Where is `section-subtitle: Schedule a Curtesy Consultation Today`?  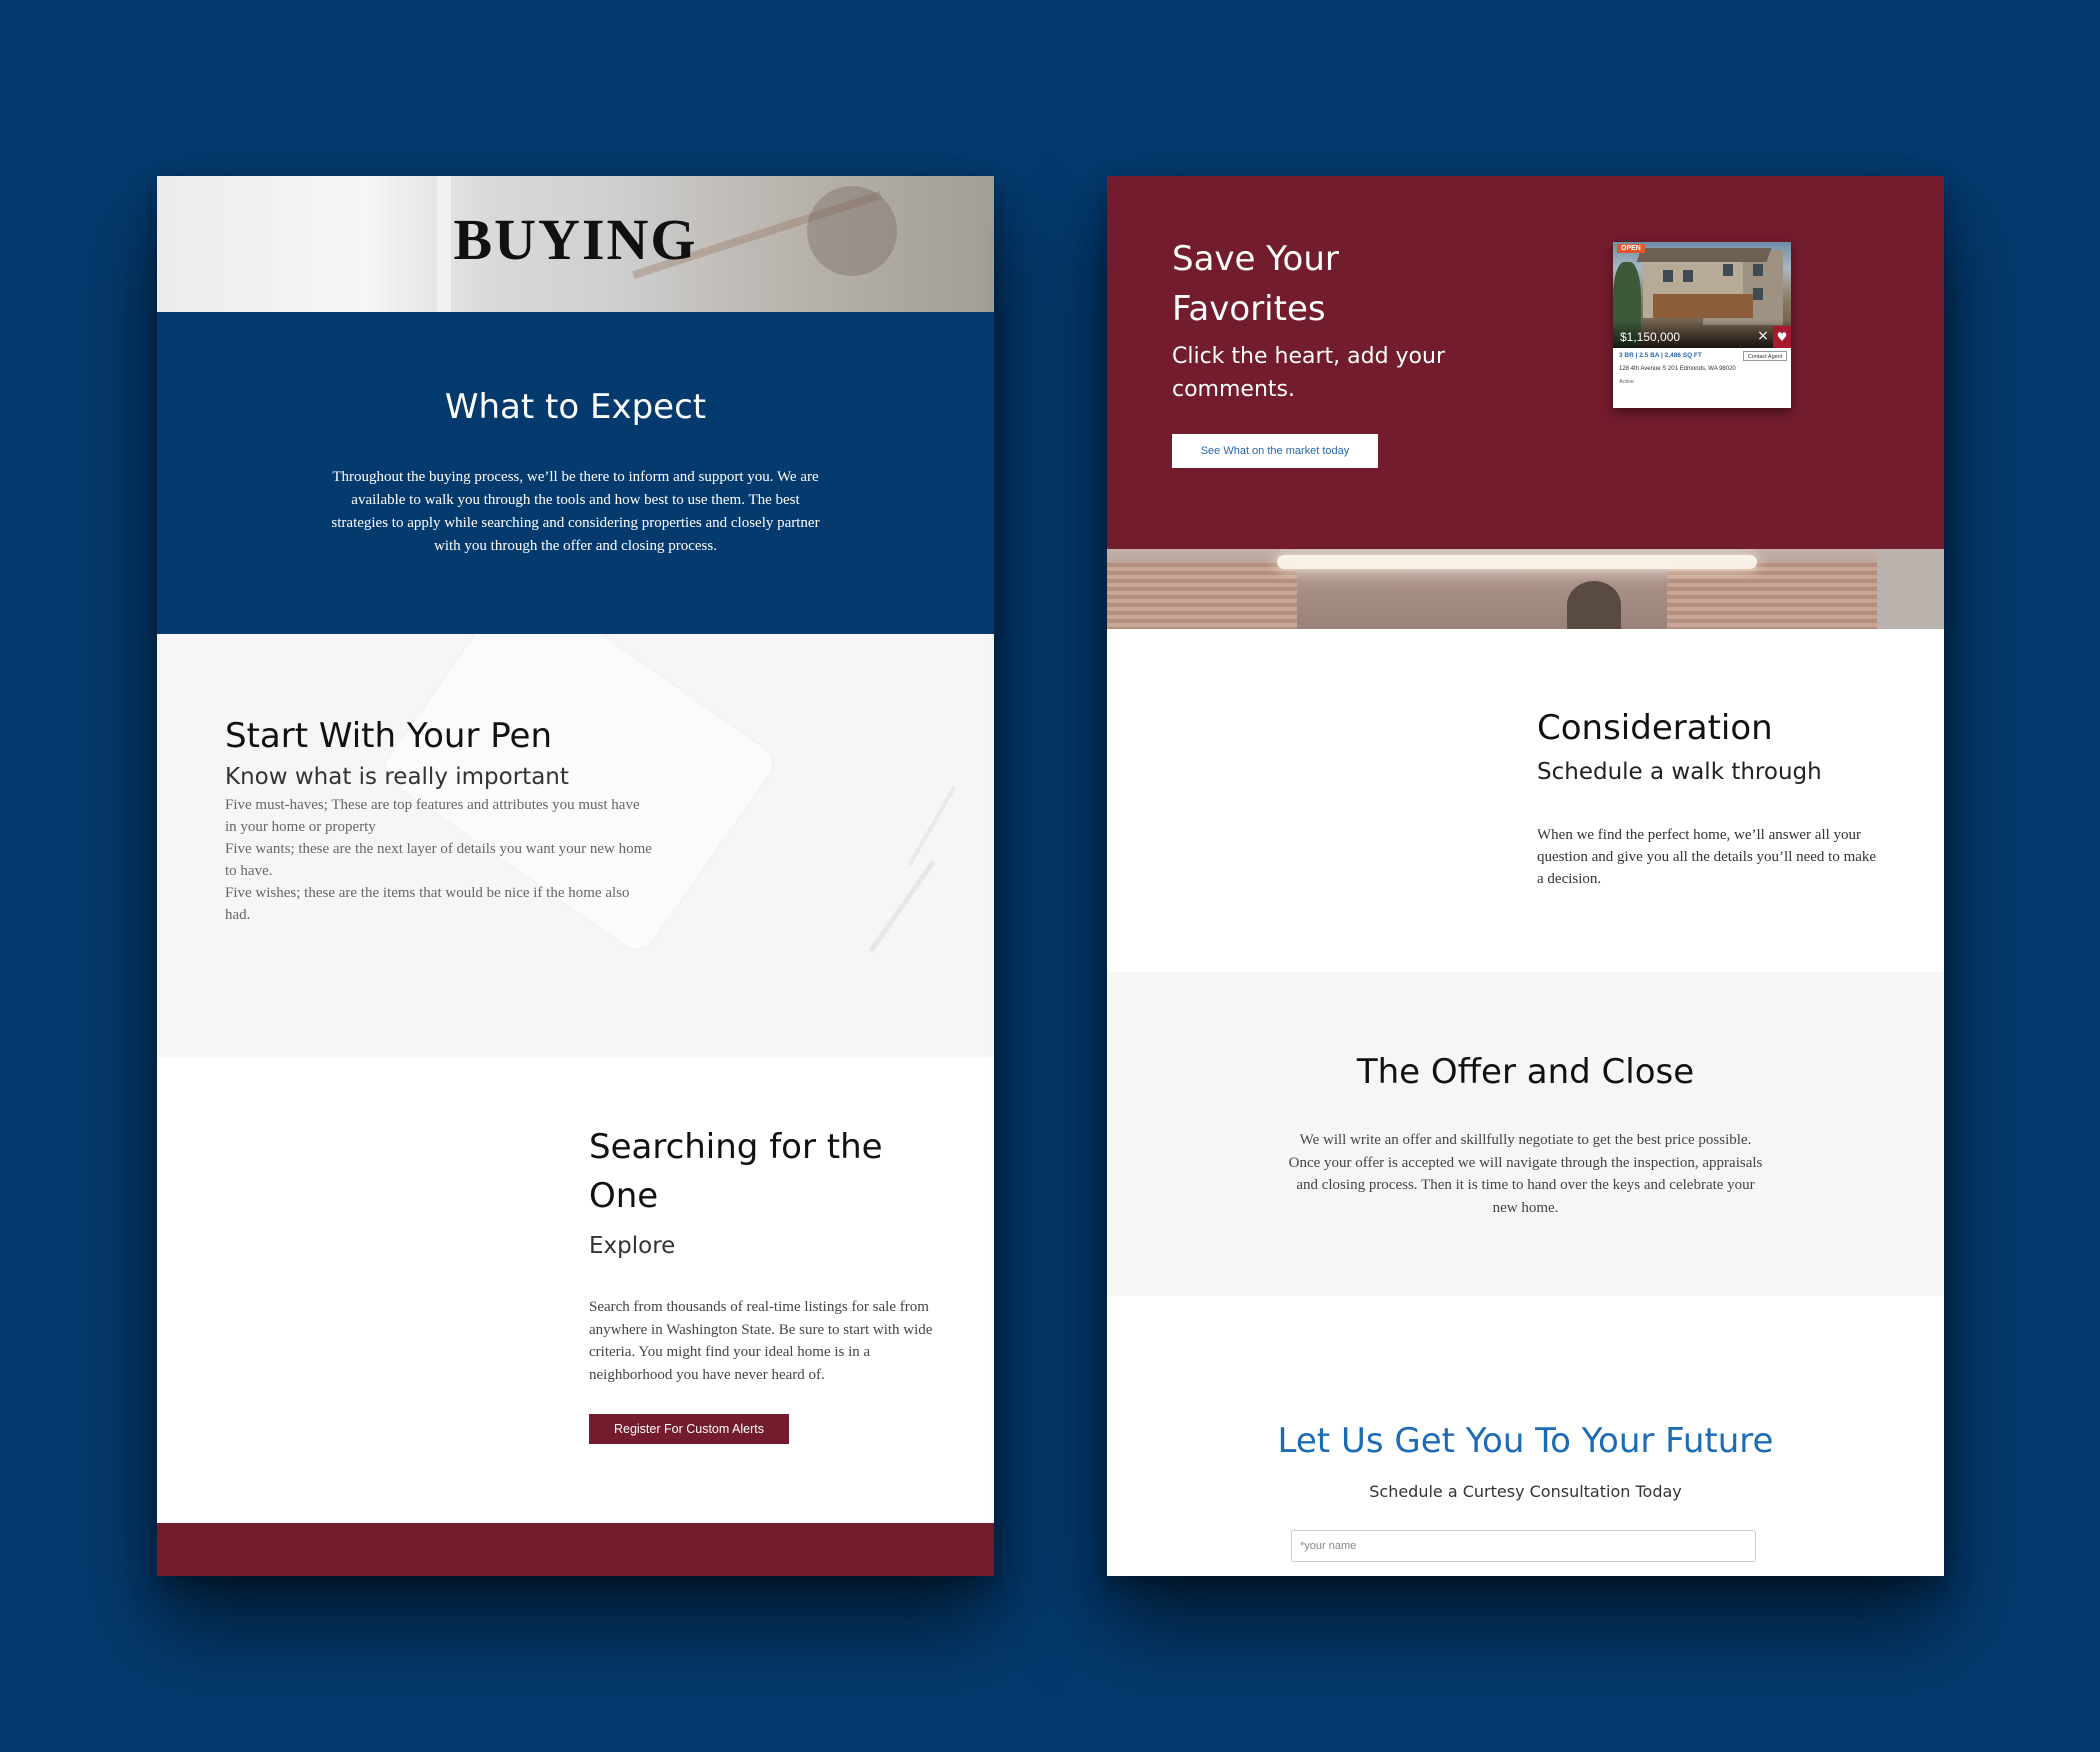
section-subtitle: Schedule a Curtesy Consultation Today is located at coordinates (1525, 1491).